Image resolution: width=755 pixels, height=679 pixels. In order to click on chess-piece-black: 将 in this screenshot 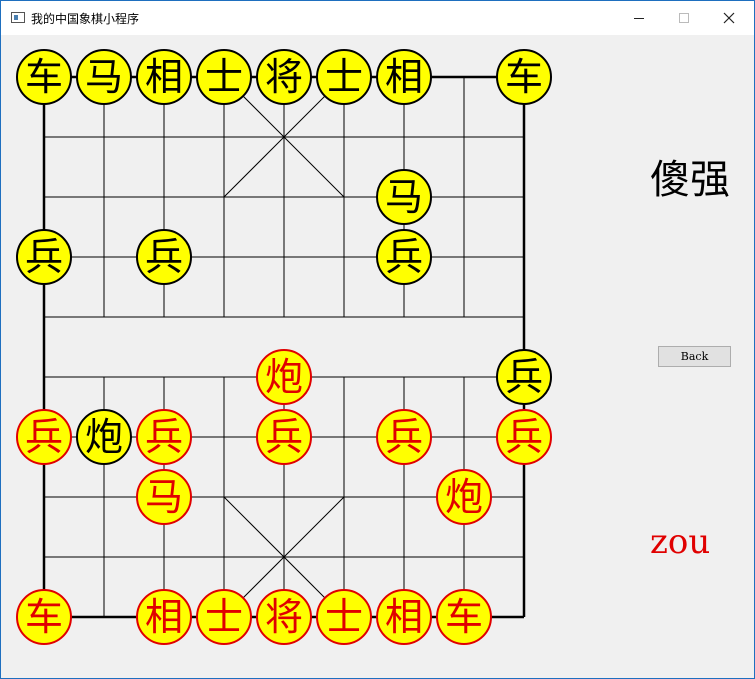, I will do `click(284, 77)`.